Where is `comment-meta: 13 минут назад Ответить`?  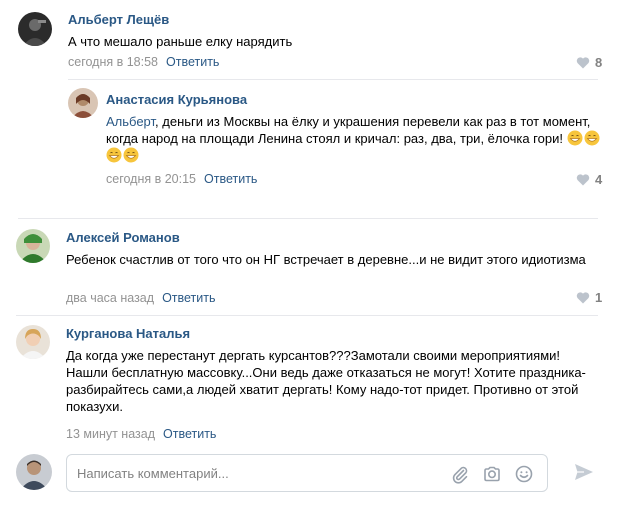 comment-meta: 13 минут назад Ответить is located at coordinates (141, 434).